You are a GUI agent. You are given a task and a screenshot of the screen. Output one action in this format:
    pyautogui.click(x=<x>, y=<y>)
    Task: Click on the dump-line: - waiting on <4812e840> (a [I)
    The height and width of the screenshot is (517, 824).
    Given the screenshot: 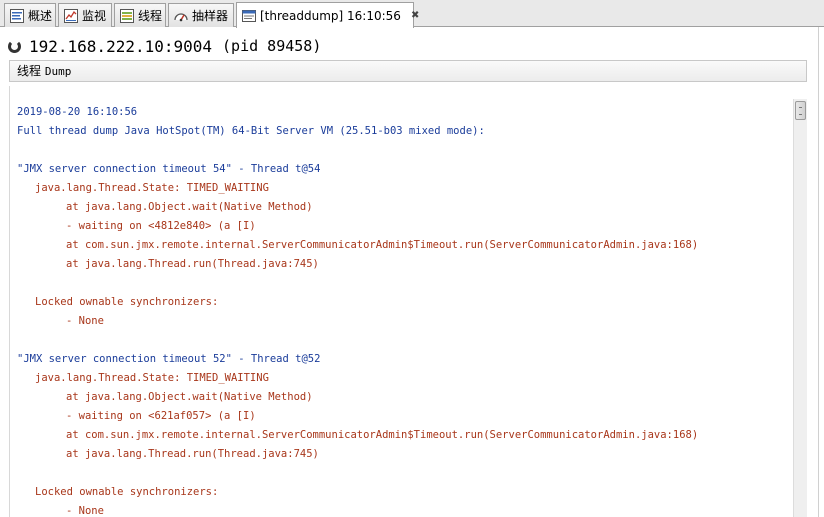 What is the action you would take?
    pyautogui.click(x=161, y=226)
    